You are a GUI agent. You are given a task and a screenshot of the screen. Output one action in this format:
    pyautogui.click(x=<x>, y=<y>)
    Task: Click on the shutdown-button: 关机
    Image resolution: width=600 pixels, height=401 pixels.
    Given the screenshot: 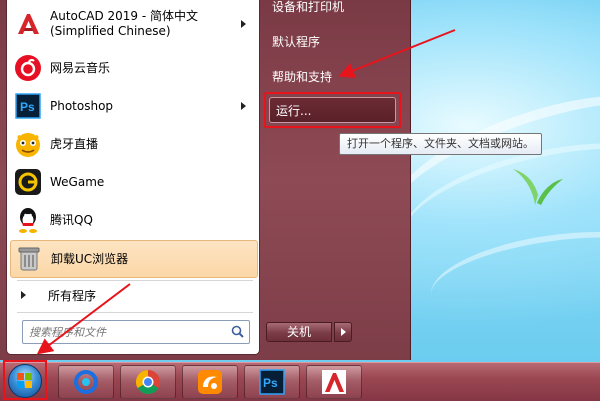 What is the action you would take?
    pyautogui.click(x=299, y=332)
    